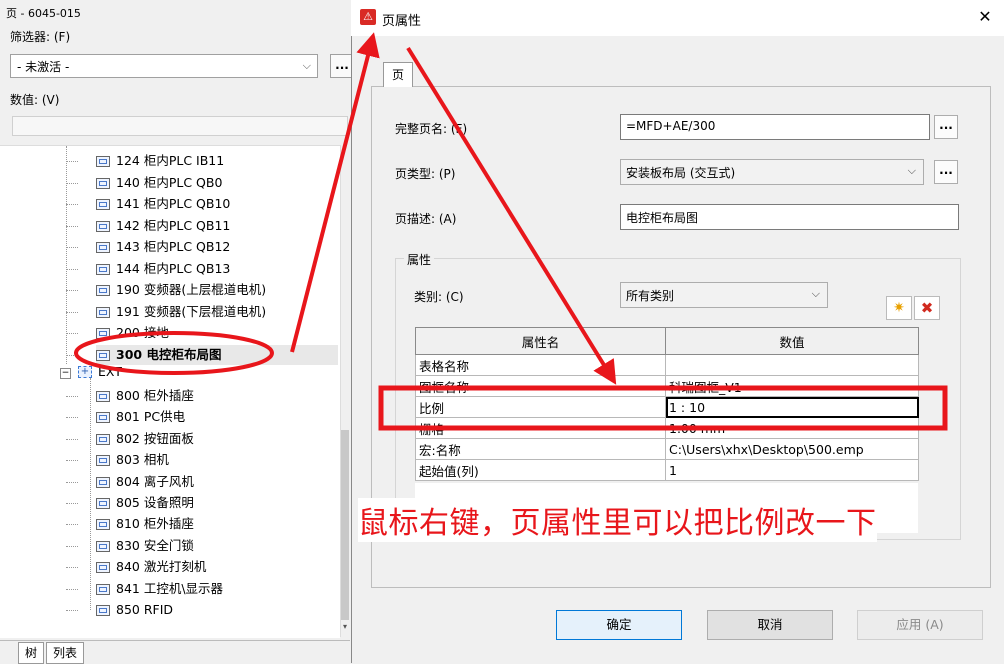 The height and width of the screenshot is (664, 1004). I want to click on tree-page-item: 191 变频器(下层棍道电机), so click(181, 312).